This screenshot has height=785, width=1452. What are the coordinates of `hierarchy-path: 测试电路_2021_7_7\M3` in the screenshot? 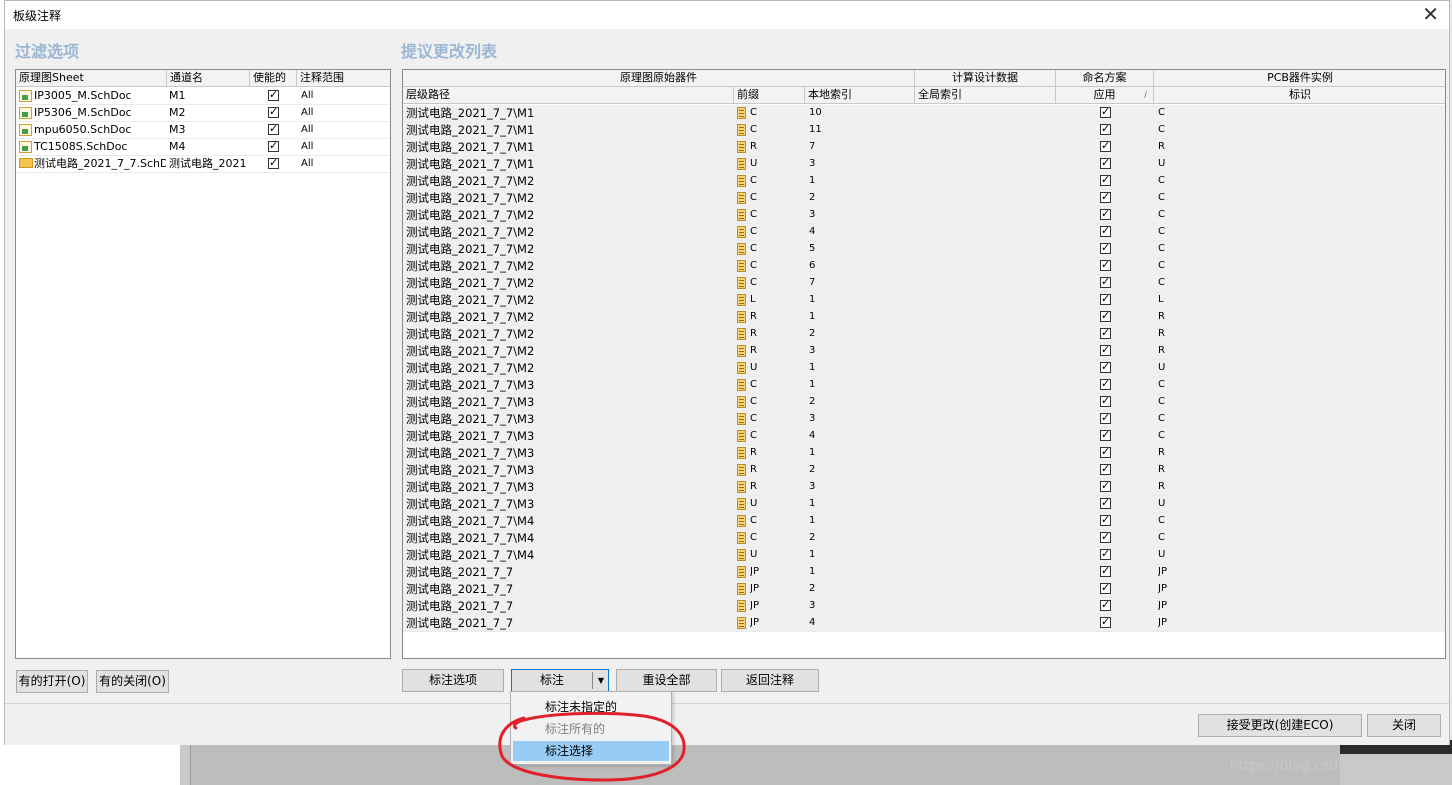 It's located at (470, 504).